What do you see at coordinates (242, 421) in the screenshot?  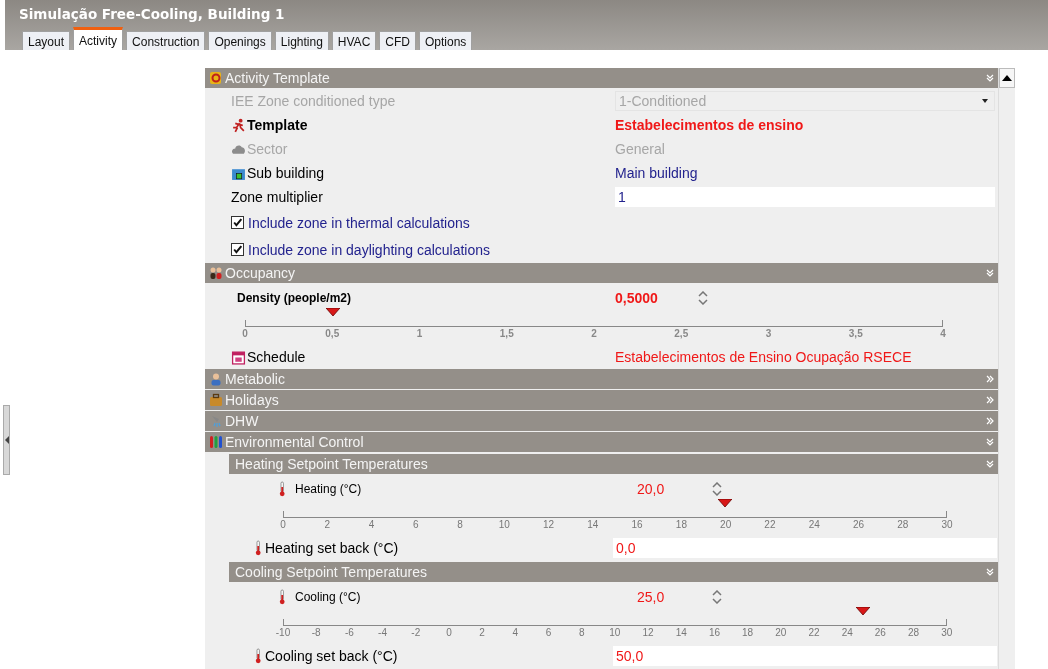 I see `section-title: DHW` at bounding box center [242, 421].